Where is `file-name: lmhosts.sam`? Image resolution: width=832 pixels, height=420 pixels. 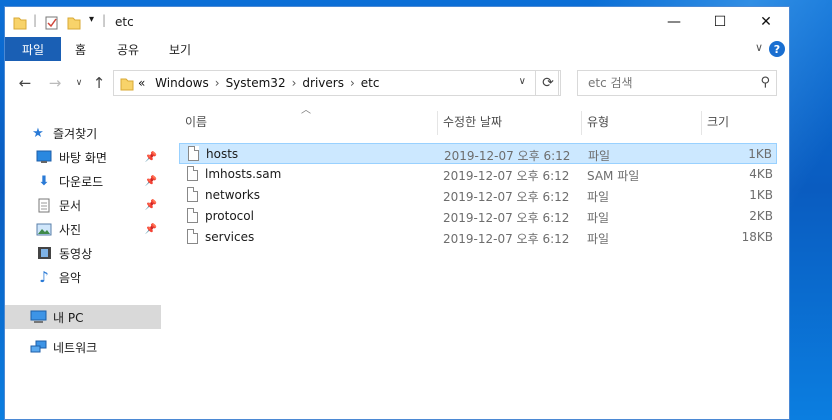
file-name: lmhosts.sam is located at coordinates (243, 174).